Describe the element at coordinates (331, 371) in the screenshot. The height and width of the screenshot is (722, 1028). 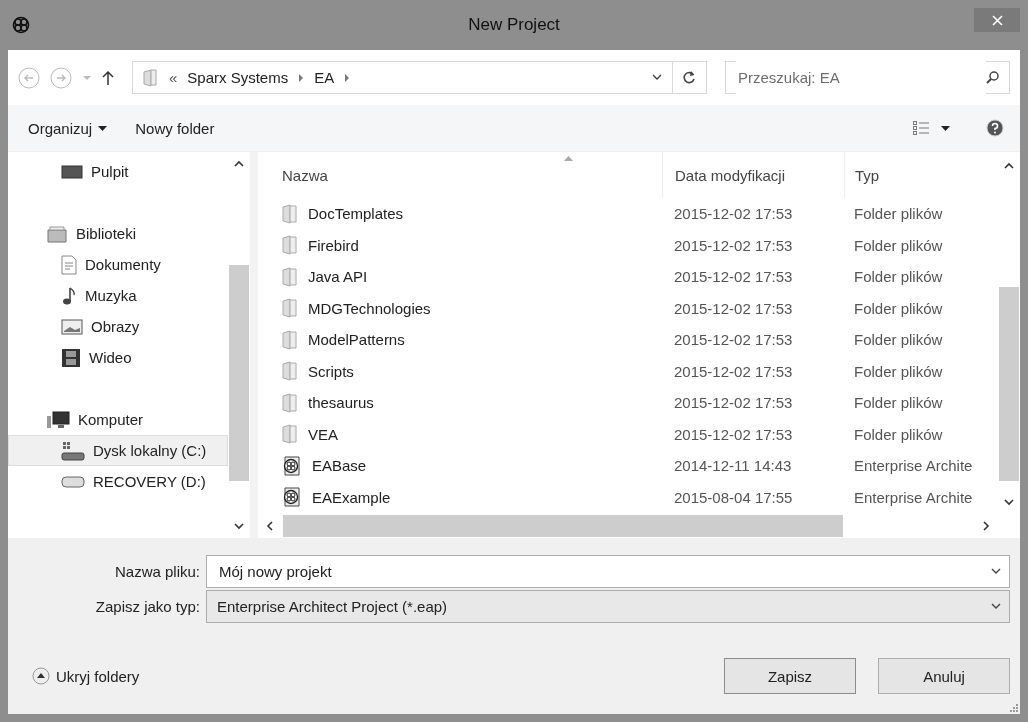
I see `file-name: Scripts` at that location.